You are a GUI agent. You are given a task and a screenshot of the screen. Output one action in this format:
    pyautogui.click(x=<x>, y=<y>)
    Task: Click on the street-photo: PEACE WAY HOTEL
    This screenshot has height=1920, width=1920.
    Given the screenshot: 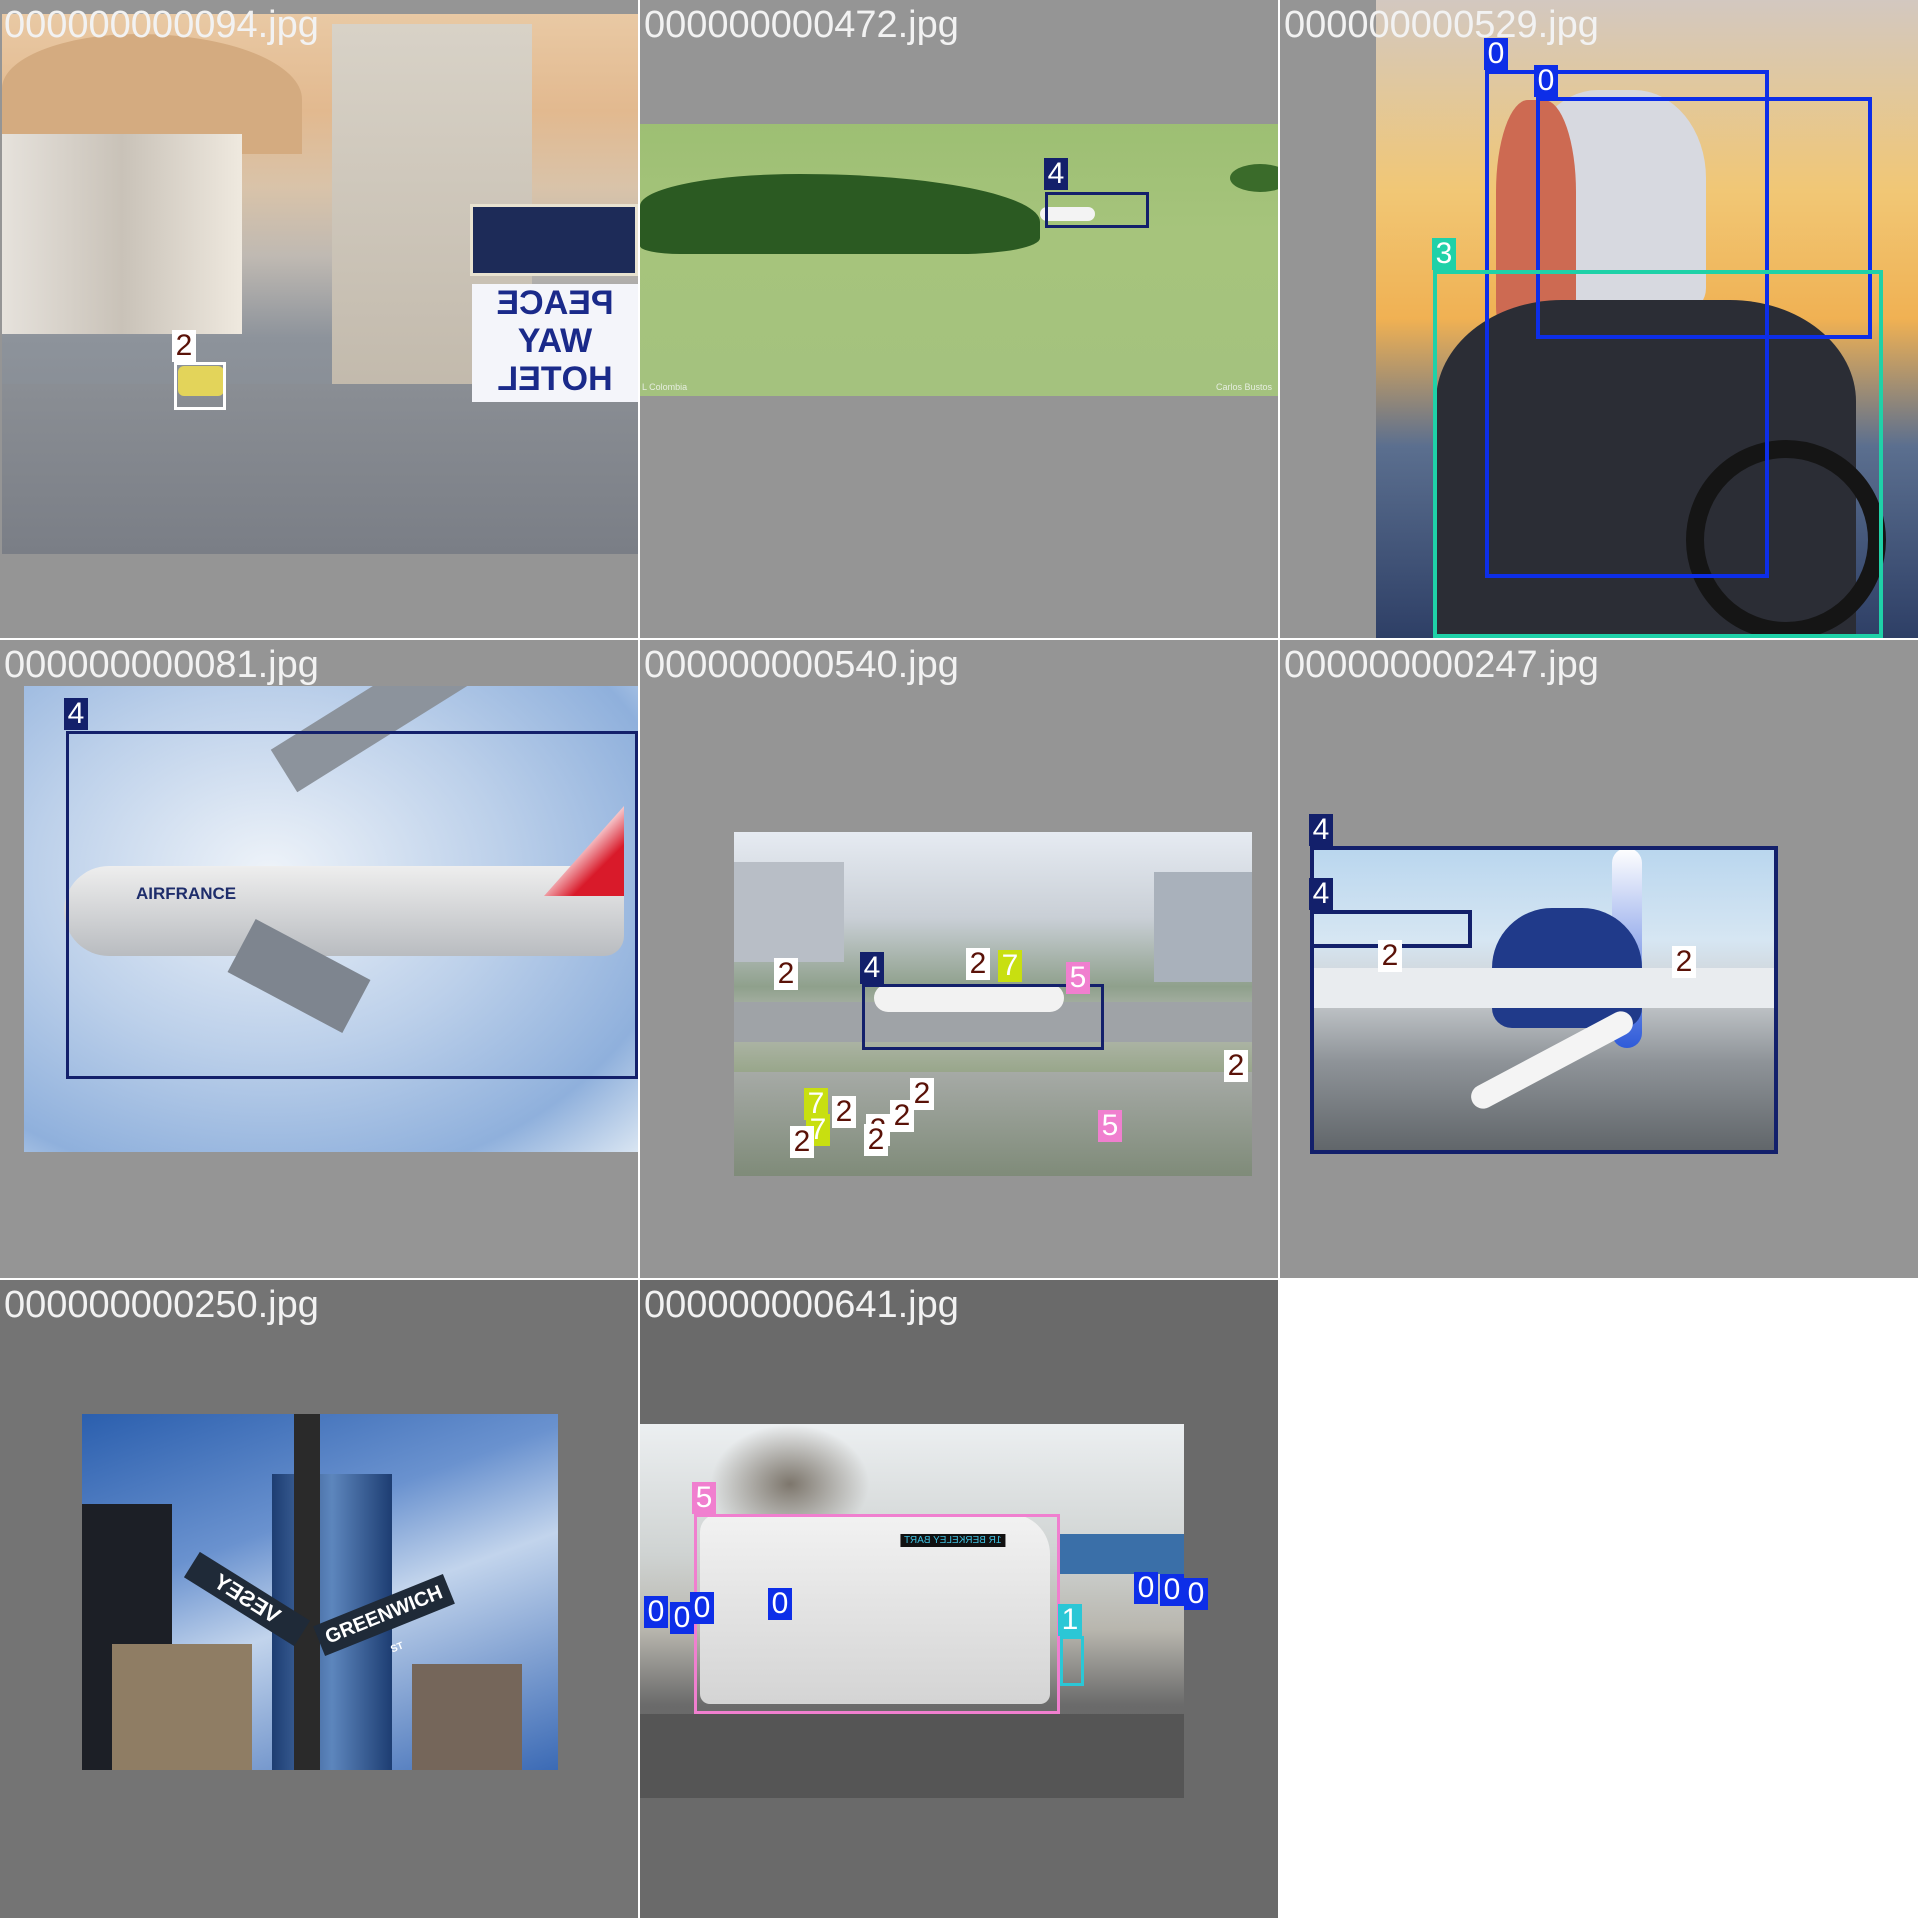 What is the action you would take?
    pyautogui.click(x=320, y=284)
    